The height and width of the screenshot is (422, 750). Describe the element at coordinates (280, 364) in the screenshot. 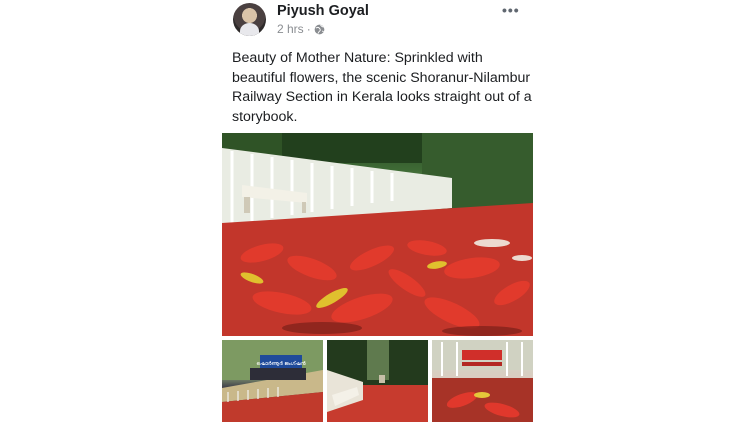

I see `station-sign-text: ഷൊർണൂർ ജംഗ്ഷൻ` at that location.